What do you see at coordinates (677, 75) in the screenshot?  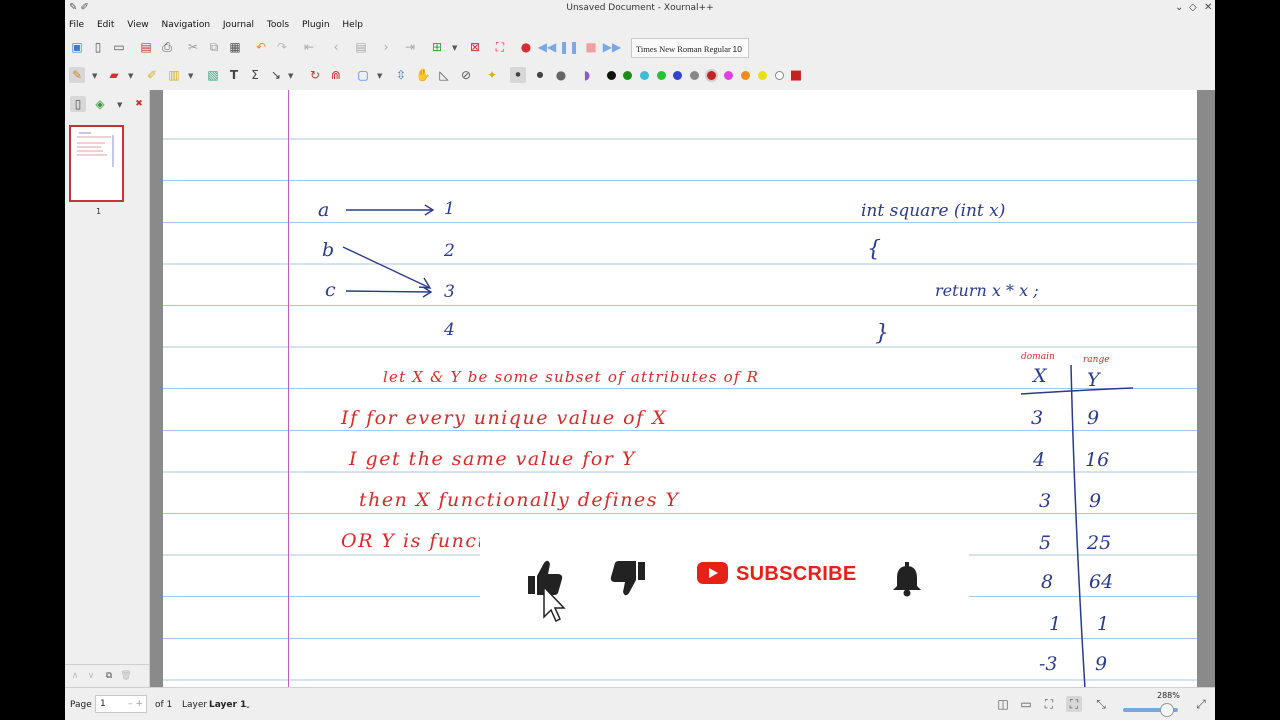 I see `color-blue` at bounding box center [677, 75].